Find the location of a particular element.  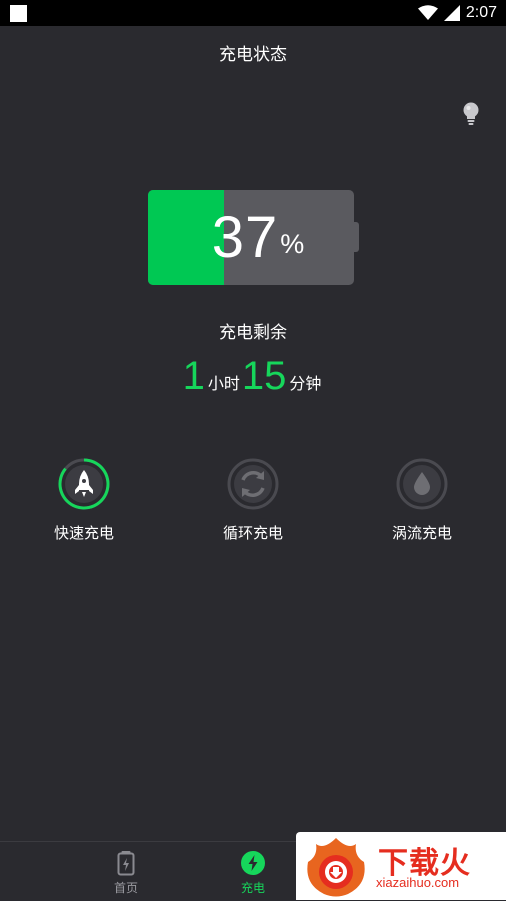

page-title: 充电状态 is located at coordinates (253, 55).